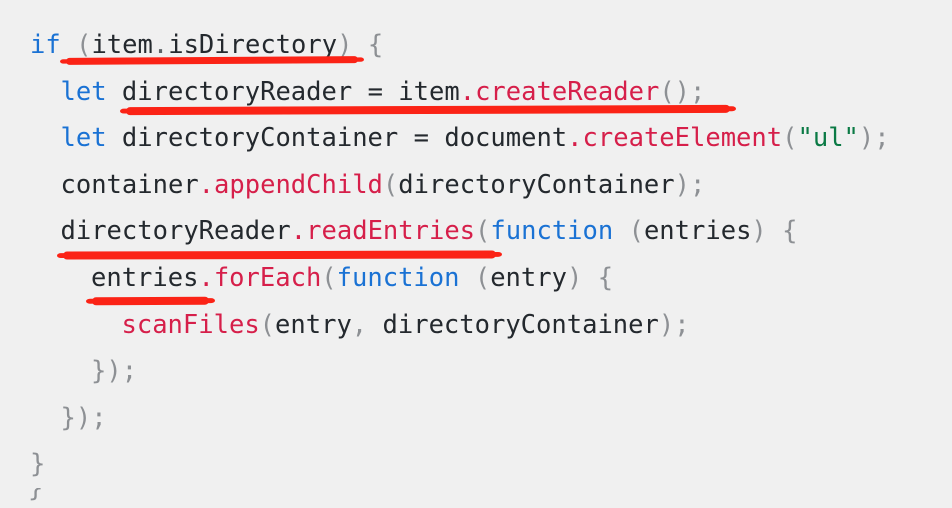 The width and height of the screenshot is (952, 508). I want to click on code-token: if, so click(45, 45).